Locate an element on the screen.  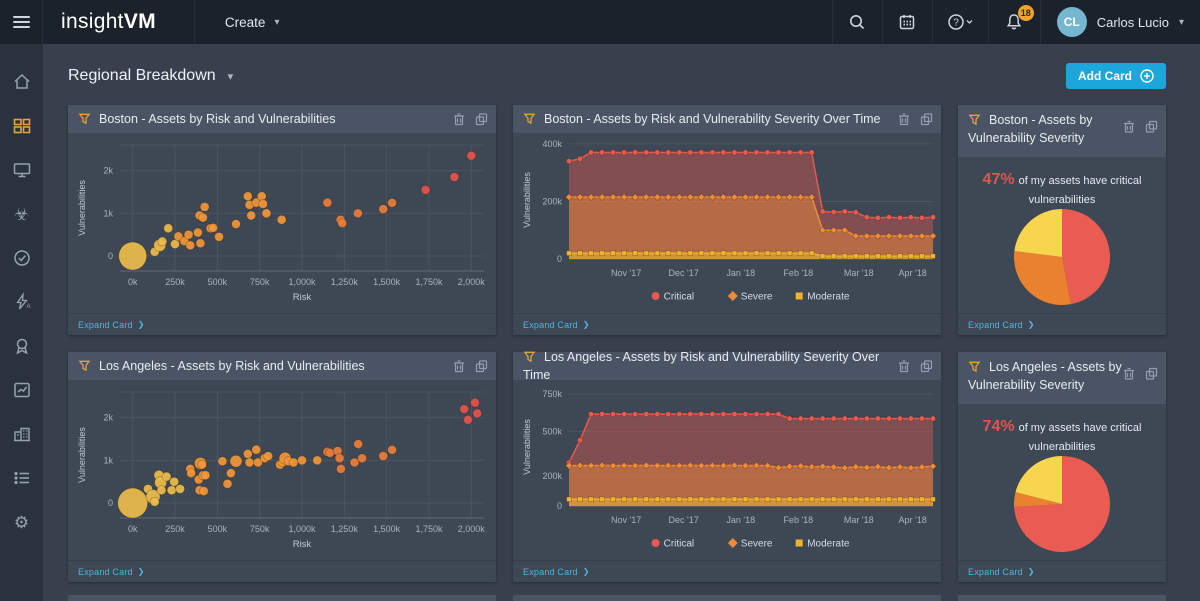
svg-text: Moderate is located at coordinates (828, 297).